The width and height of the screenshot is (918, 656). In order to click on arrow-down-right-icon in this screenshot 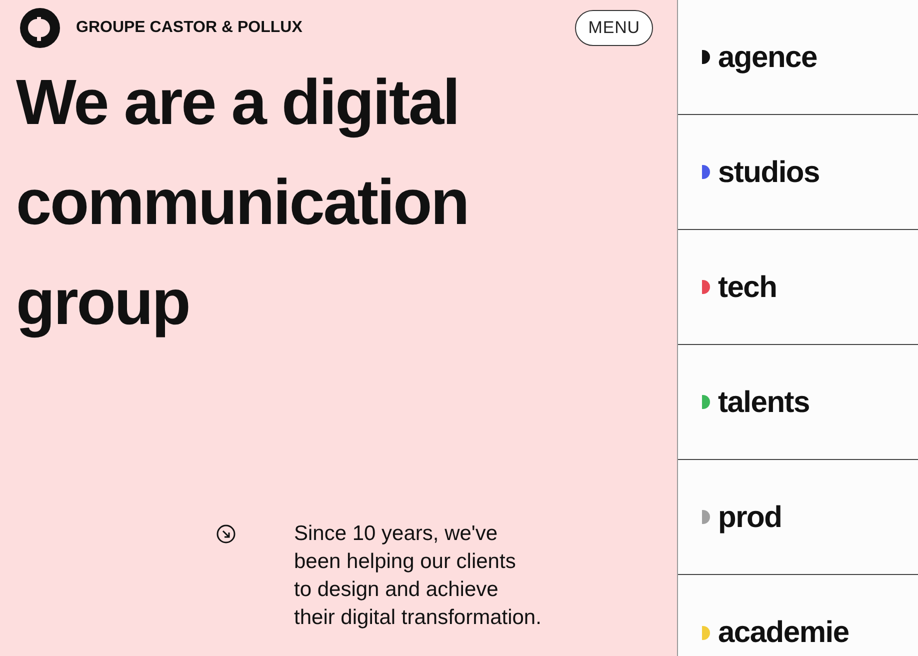, I will do `click(226, 534)`.